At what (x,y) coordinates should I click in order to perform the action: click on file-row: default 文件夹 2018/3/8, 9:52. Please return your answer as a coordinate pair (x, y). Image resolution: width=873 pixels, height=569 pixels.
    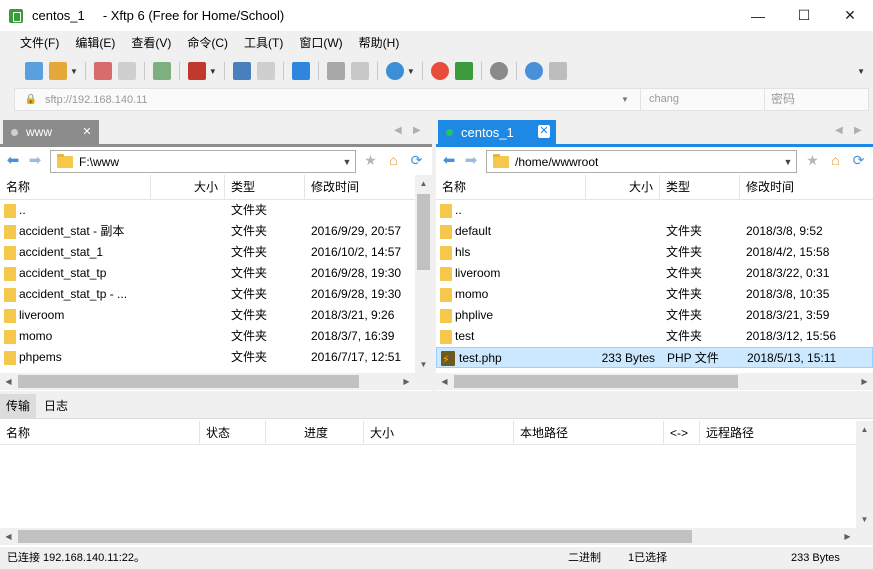
    Looking at the image, I should click on (654, 231).